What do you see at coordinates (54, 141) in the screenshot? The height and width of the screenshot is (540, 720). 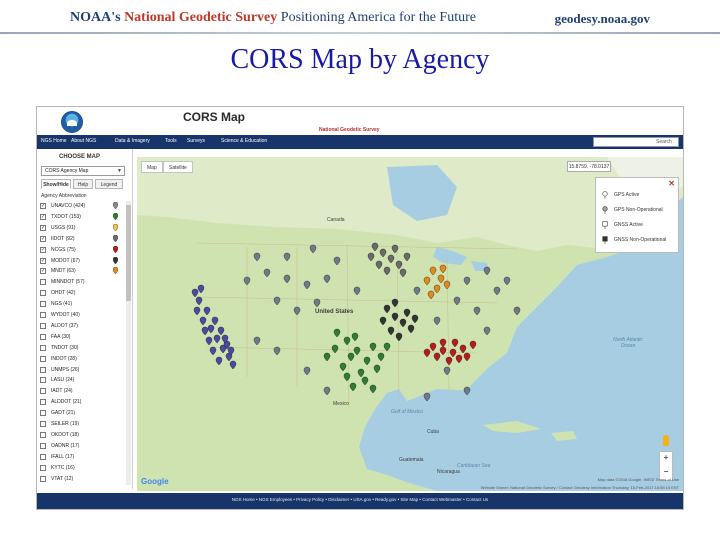 I see `nav-ngs-home: NGS Home` at bounding box center [54, 141].